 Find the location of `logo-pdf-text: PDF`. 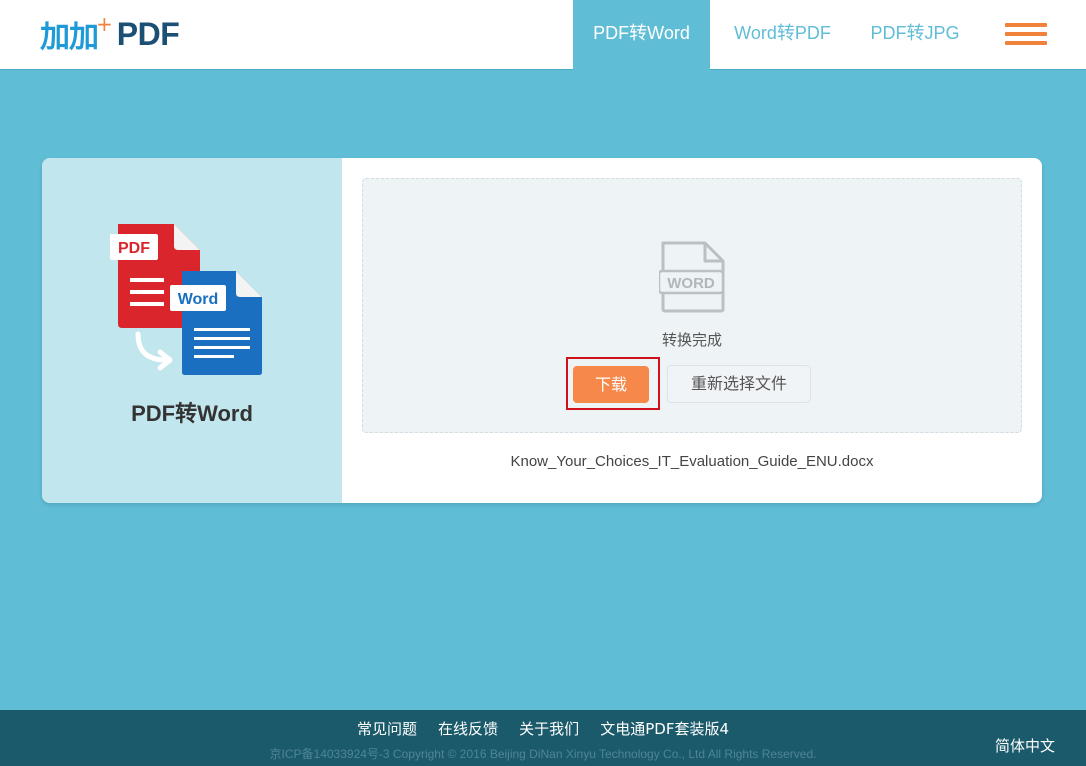

logo-pdf-text: PDF is located at coordinates (148, 33).